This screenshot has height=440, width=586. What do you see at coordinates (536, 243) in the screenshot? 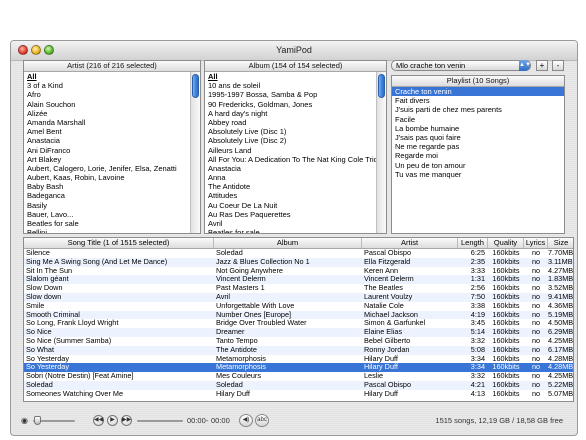
I see `column-header-5: Lyrics` at bounding box center [536, 243].